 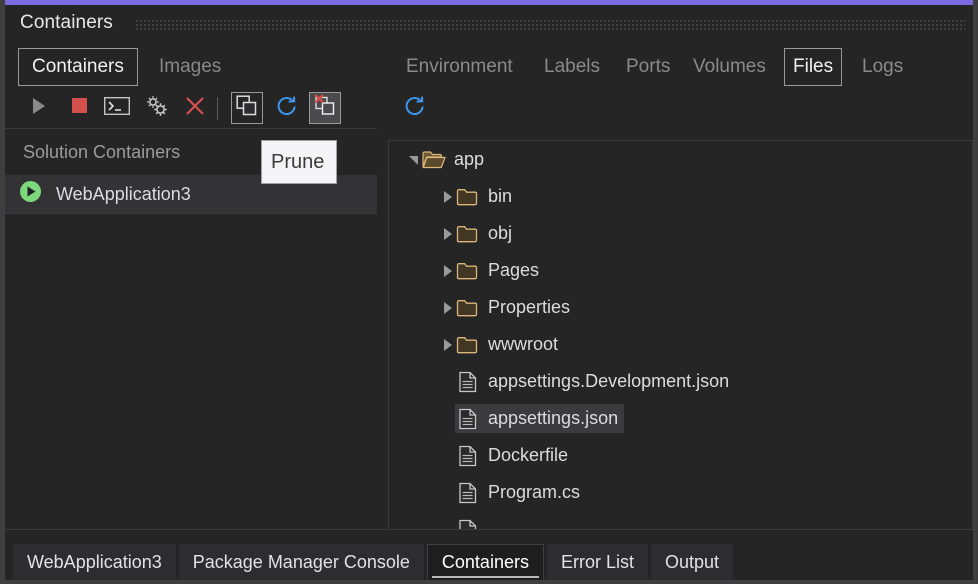 I want to click on bottom-tab-label: Containers, so click(x=485, y=562).